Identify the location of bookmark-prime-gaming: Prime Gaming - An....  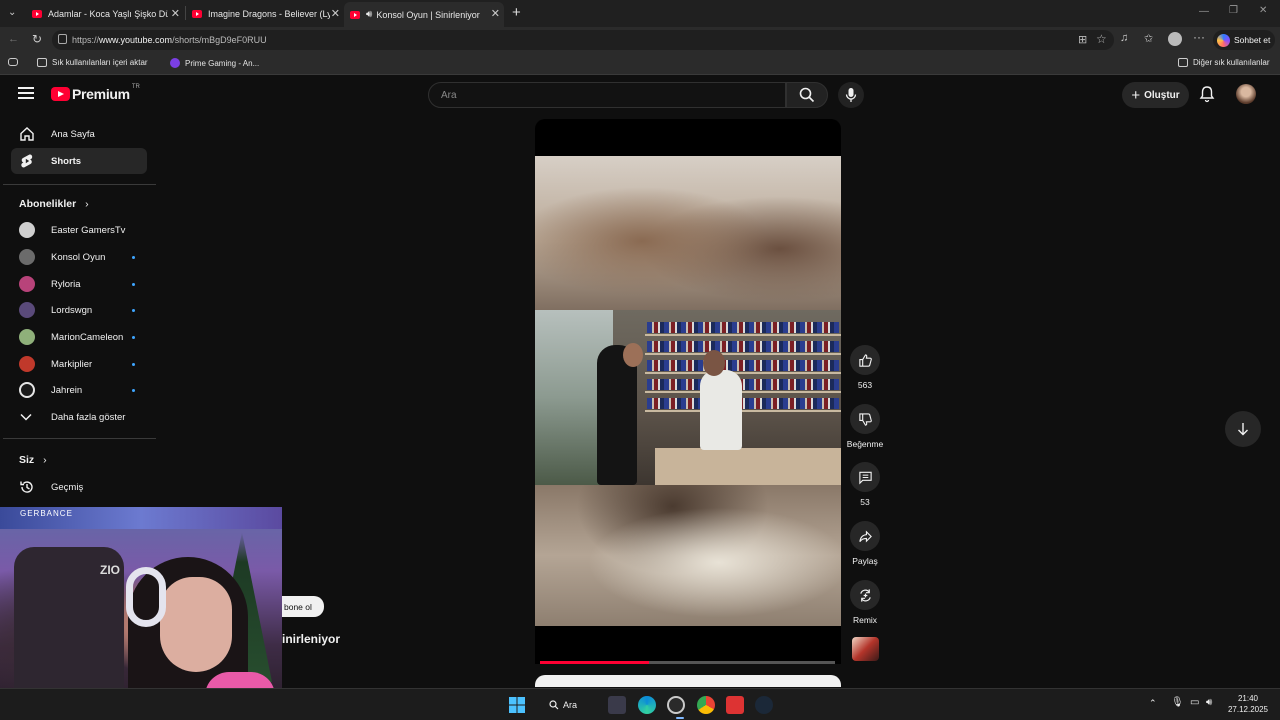
(214, 63).